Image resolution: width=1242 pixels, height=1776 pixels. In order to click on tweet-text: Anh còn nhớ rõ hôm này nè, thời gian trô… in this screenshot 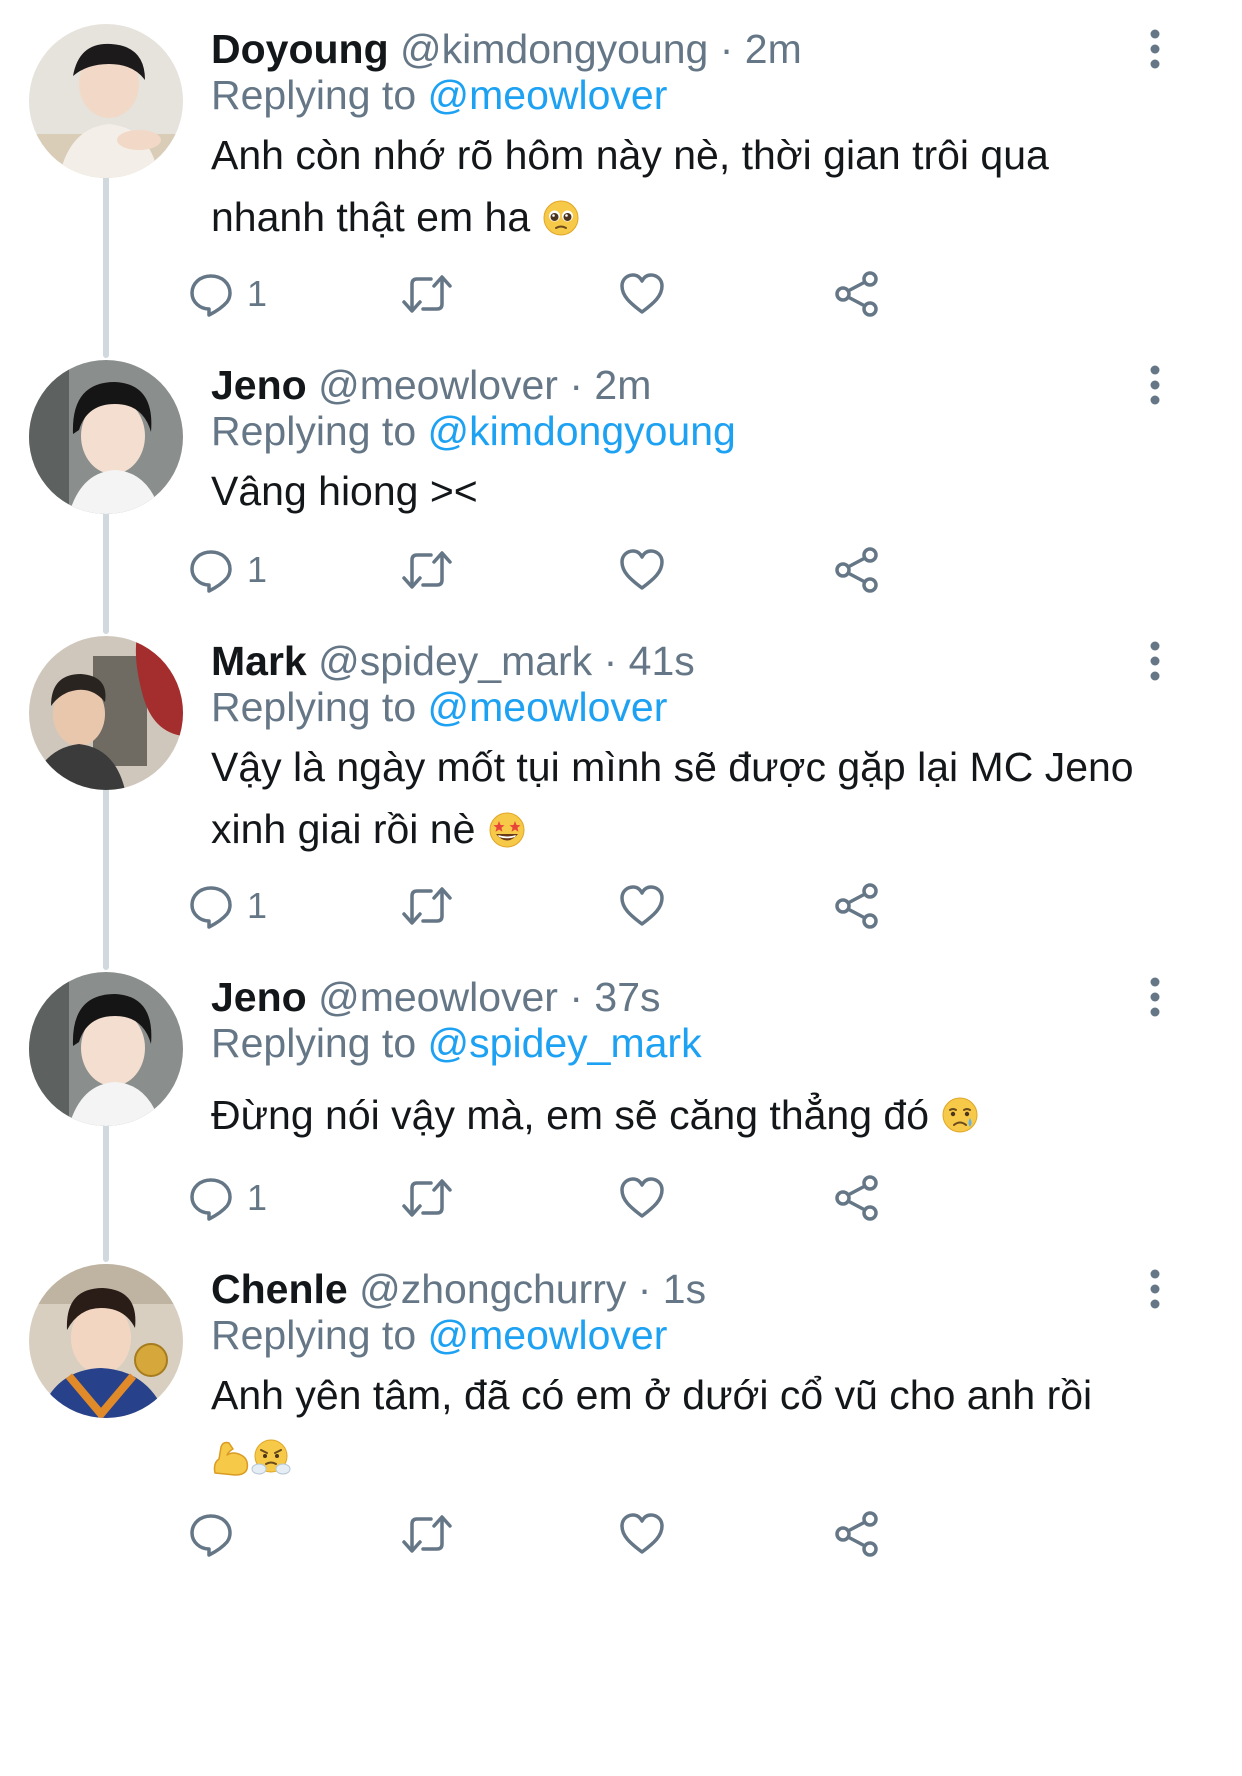, I will do `click(691, 189)`.